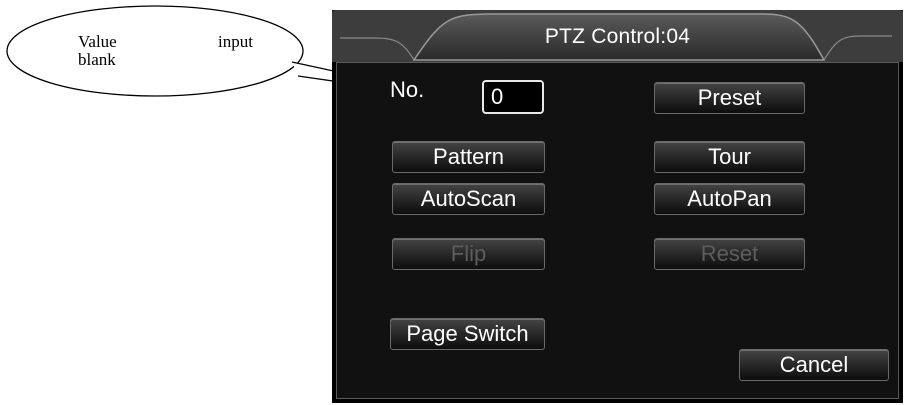 This screenshot has width=906, height=405. I want to click on callout-word-blank: blank, so click(97, 59).